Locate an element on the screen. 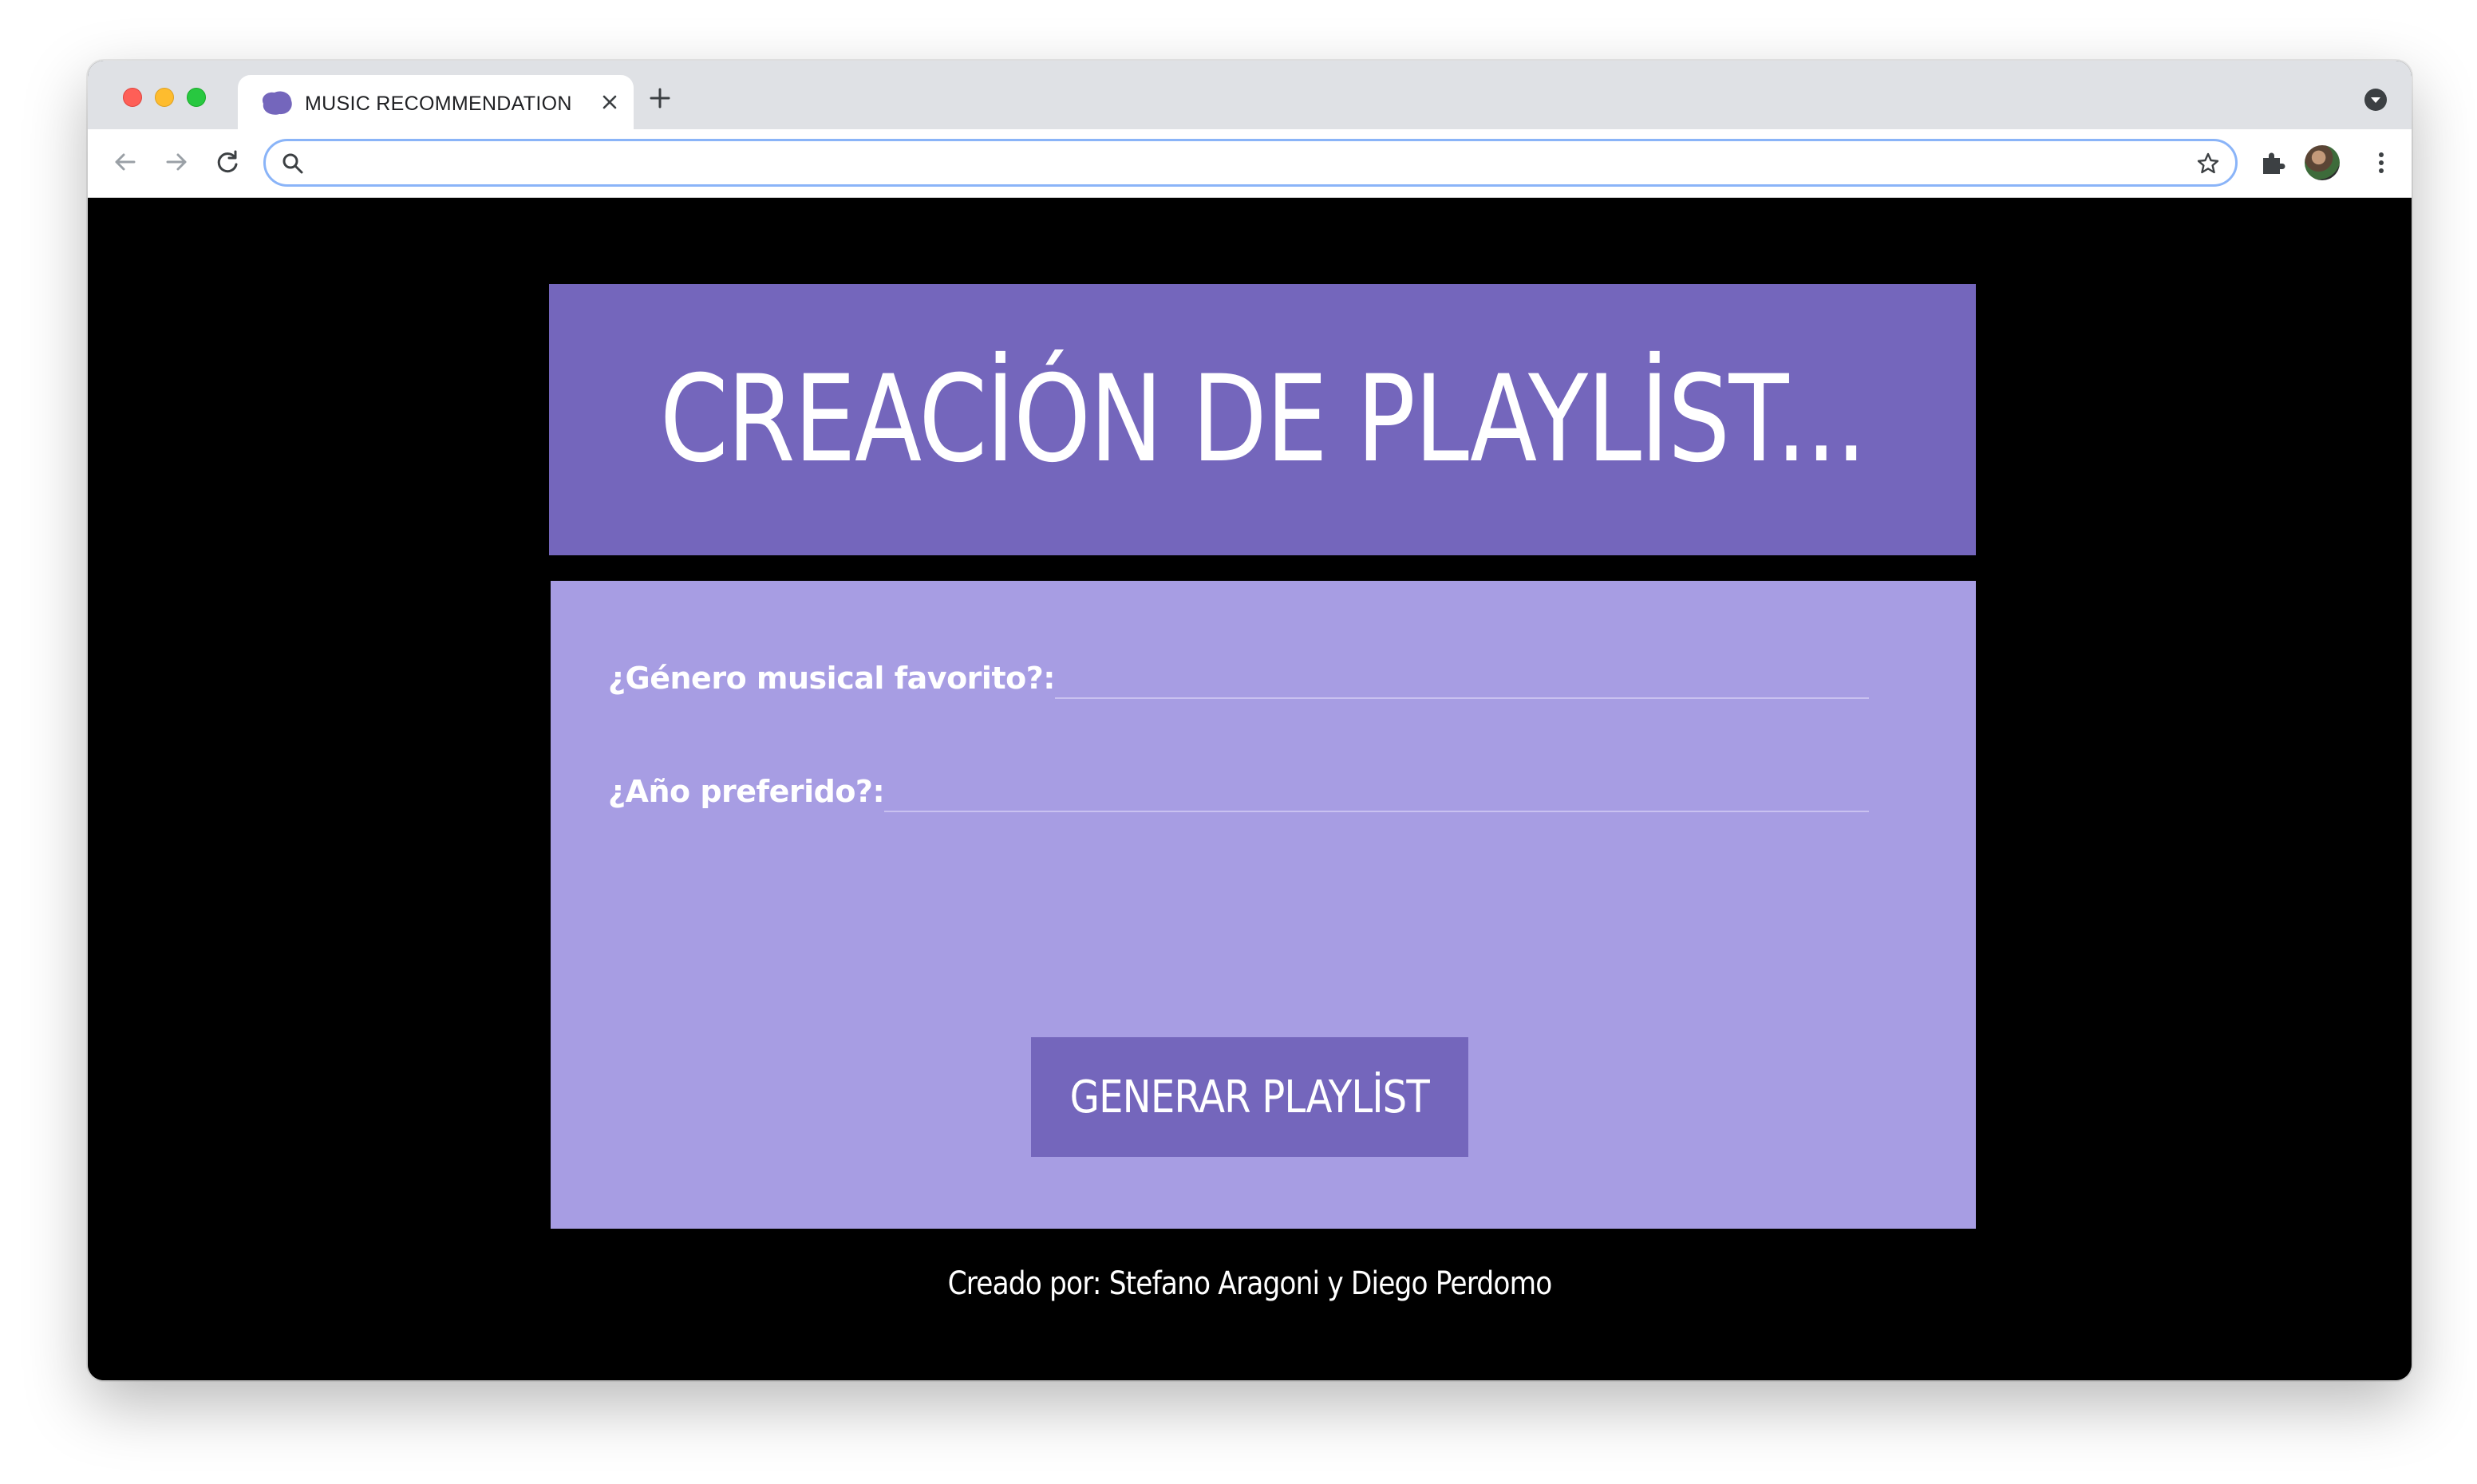  new-tab-plus-icon is located at coordinates (660, 98).